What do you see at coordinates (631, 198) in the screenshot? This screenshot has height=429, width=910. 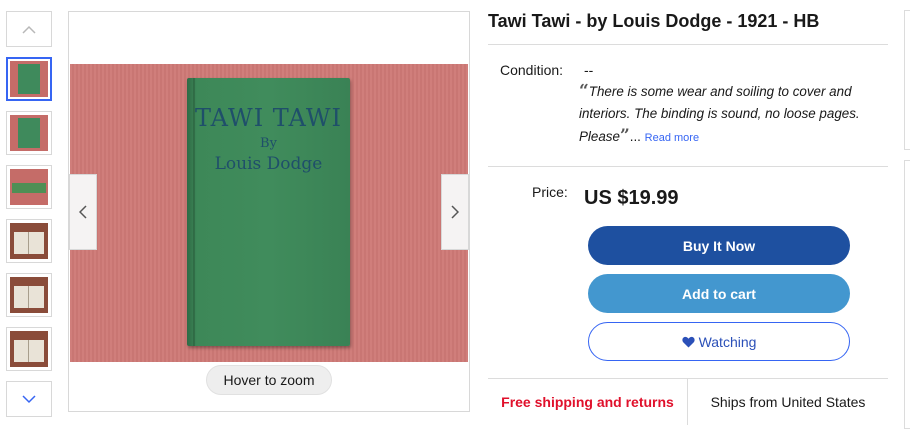 I see `price-value: US $19.99` at bounding box center [631, 198].